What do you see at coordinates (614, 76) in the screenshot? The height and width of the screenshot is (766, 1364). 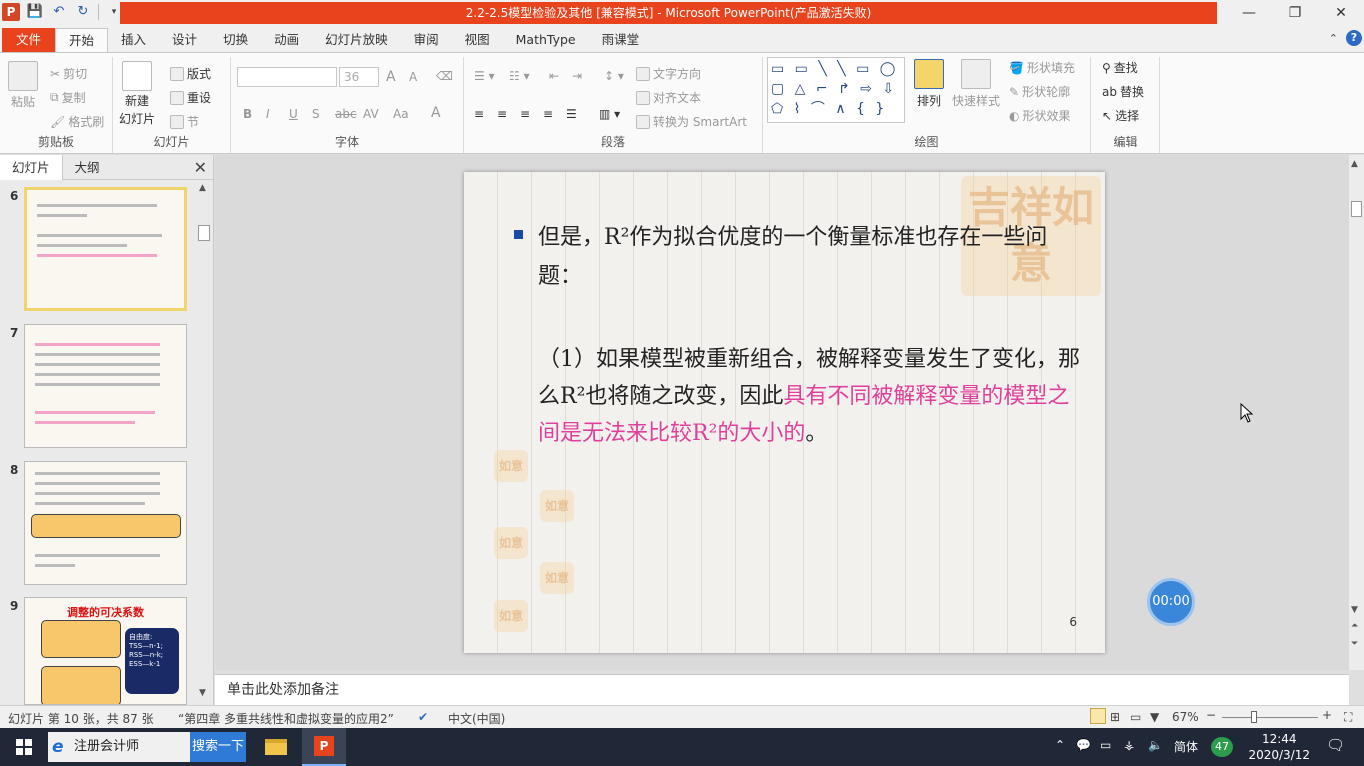 I see `line-spacing-button: ↕ ▾` at bounding box center [614, 76].